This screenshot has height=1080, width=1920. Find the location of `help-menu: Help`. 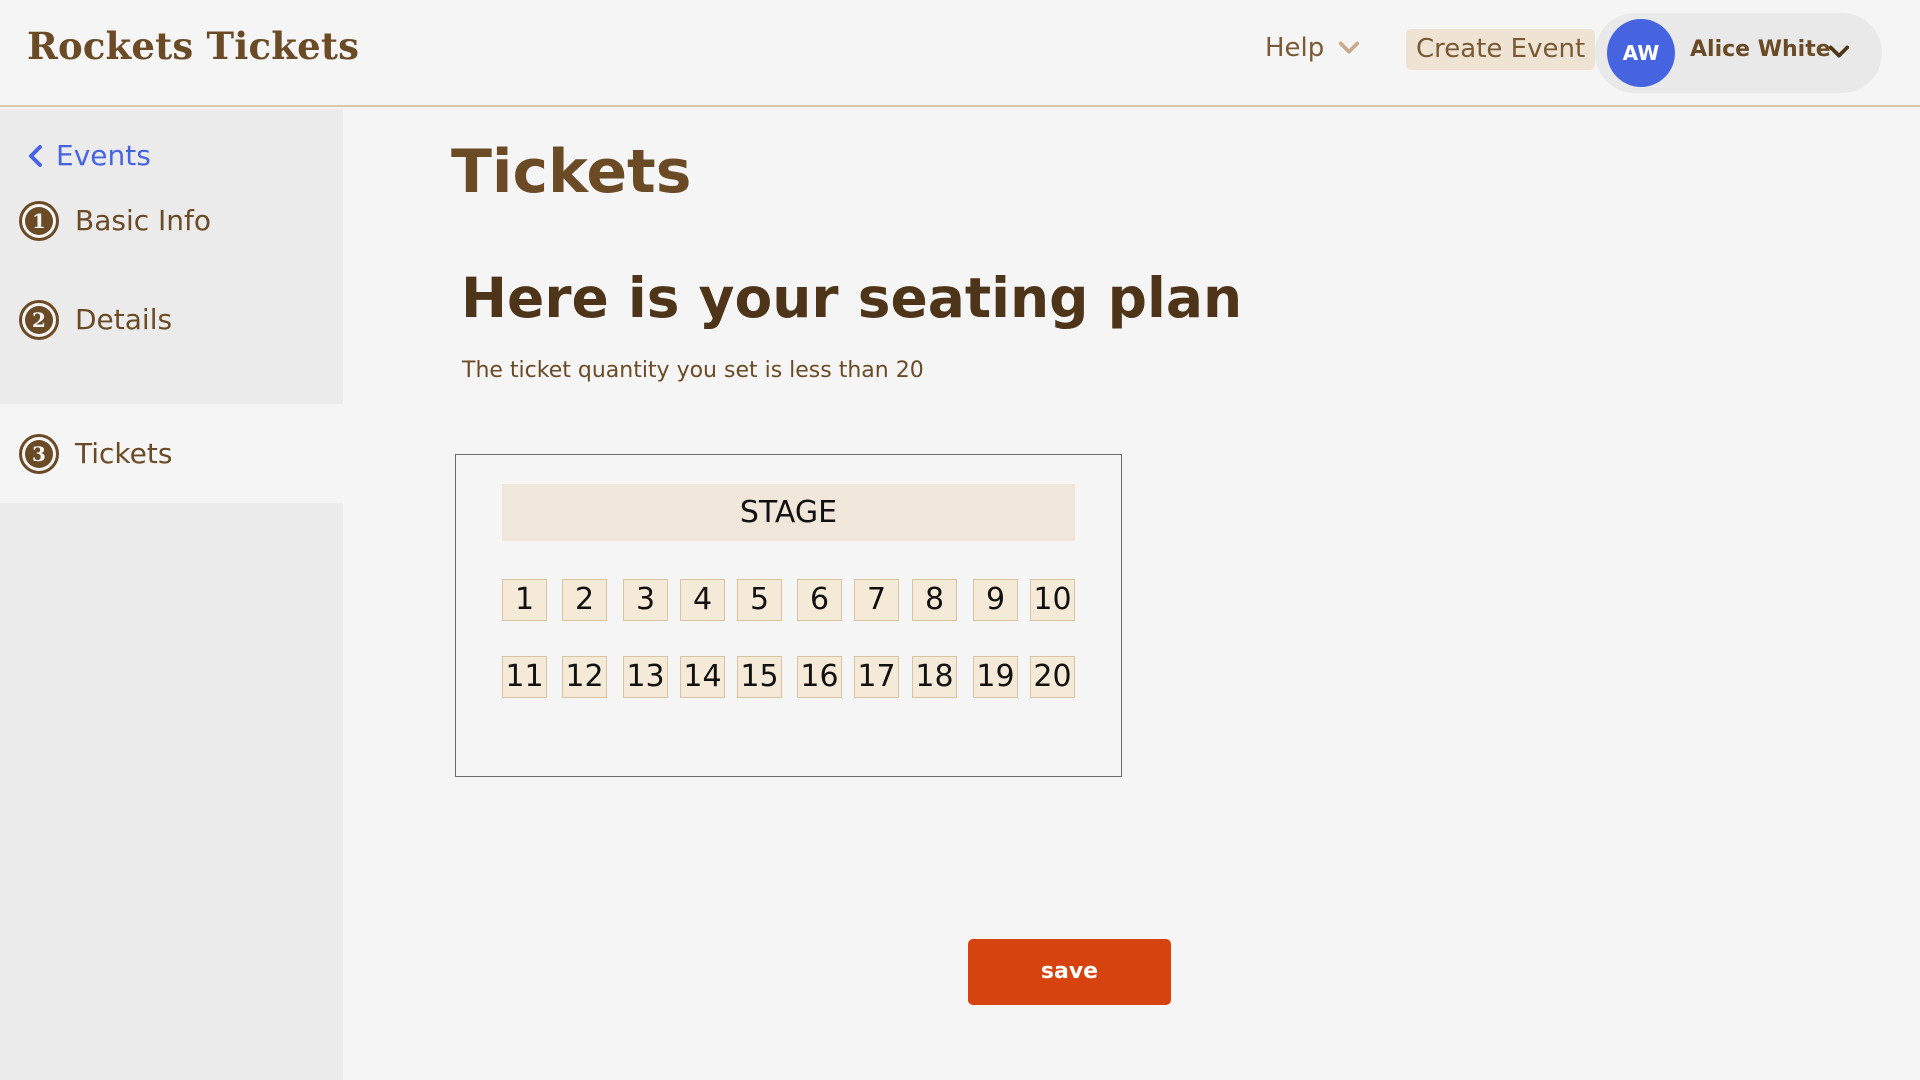

help-menu: Help is located at coordinates (1312, 48).